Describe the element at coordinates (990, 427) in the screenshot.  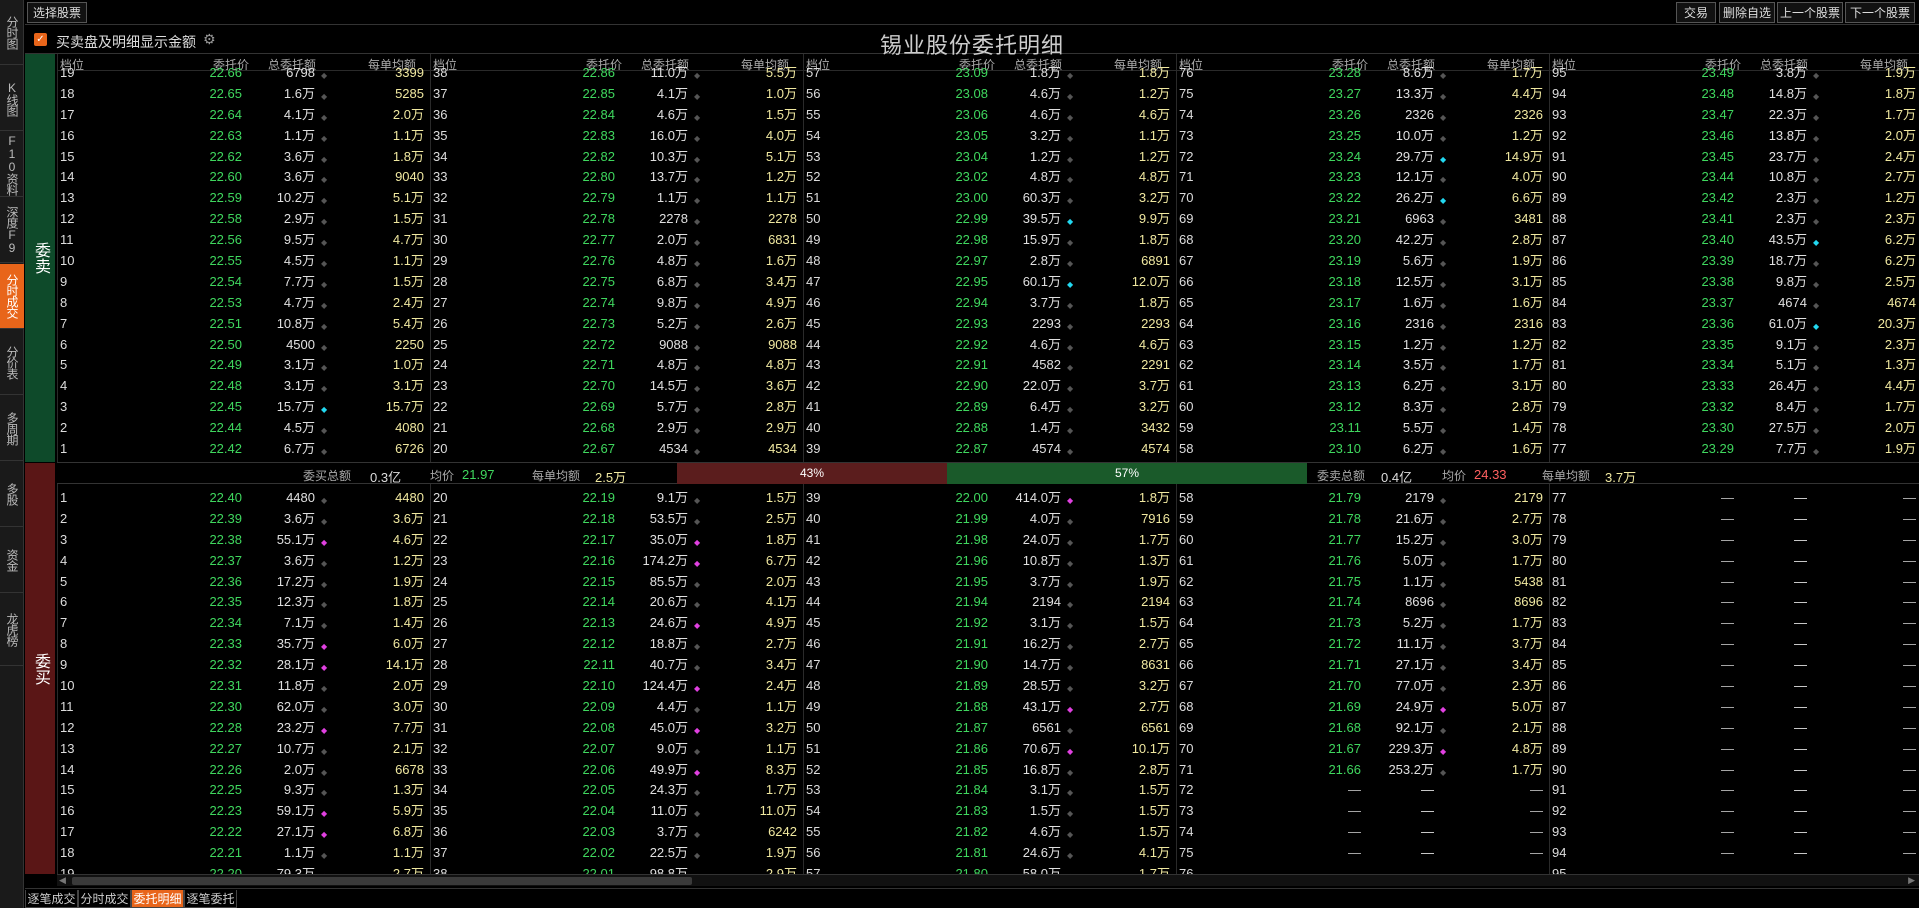
I see `order-row: 40 22.88 1.4万 ◆ 3432` at that location.